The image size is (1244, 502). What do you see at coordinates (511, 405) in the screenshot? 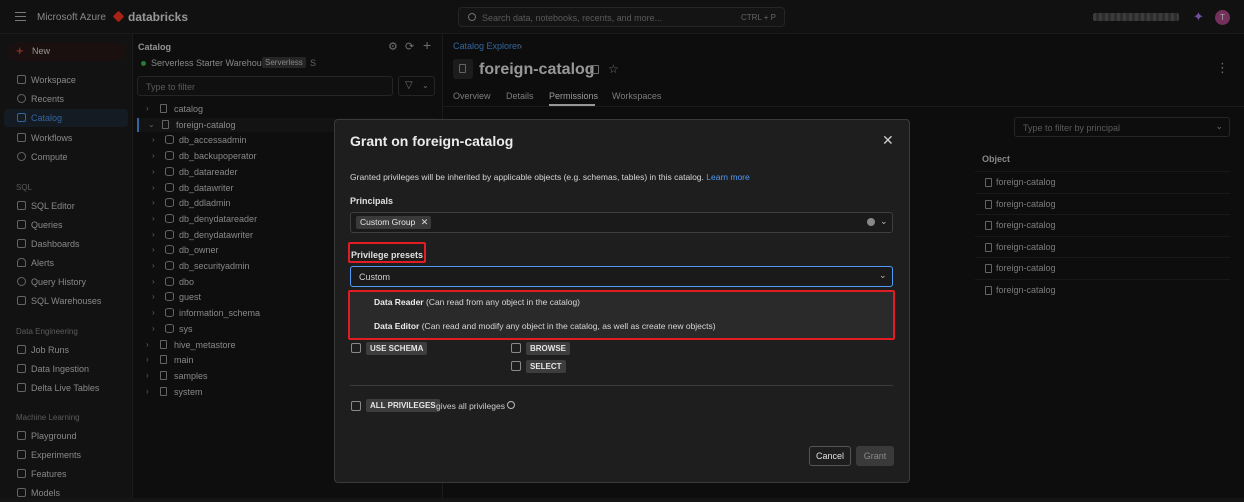
I see `info-icon` at bounding box center [511, 405].